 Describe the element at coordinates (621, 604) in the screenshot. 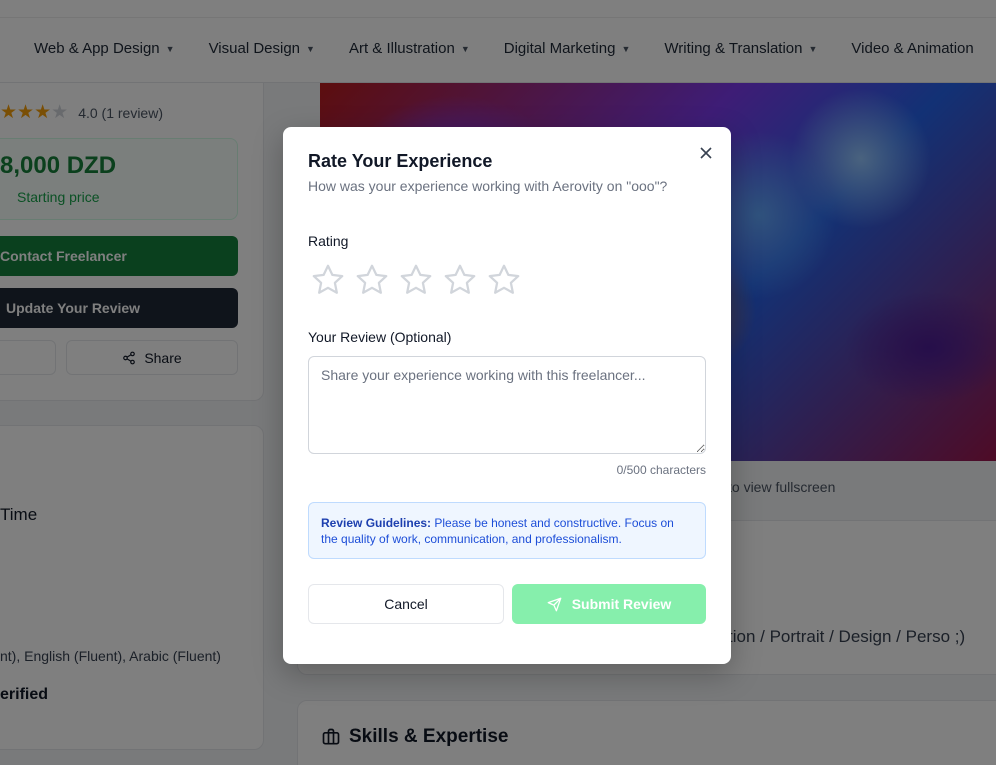

I see `submit-review-label: Submit Review` at that location.